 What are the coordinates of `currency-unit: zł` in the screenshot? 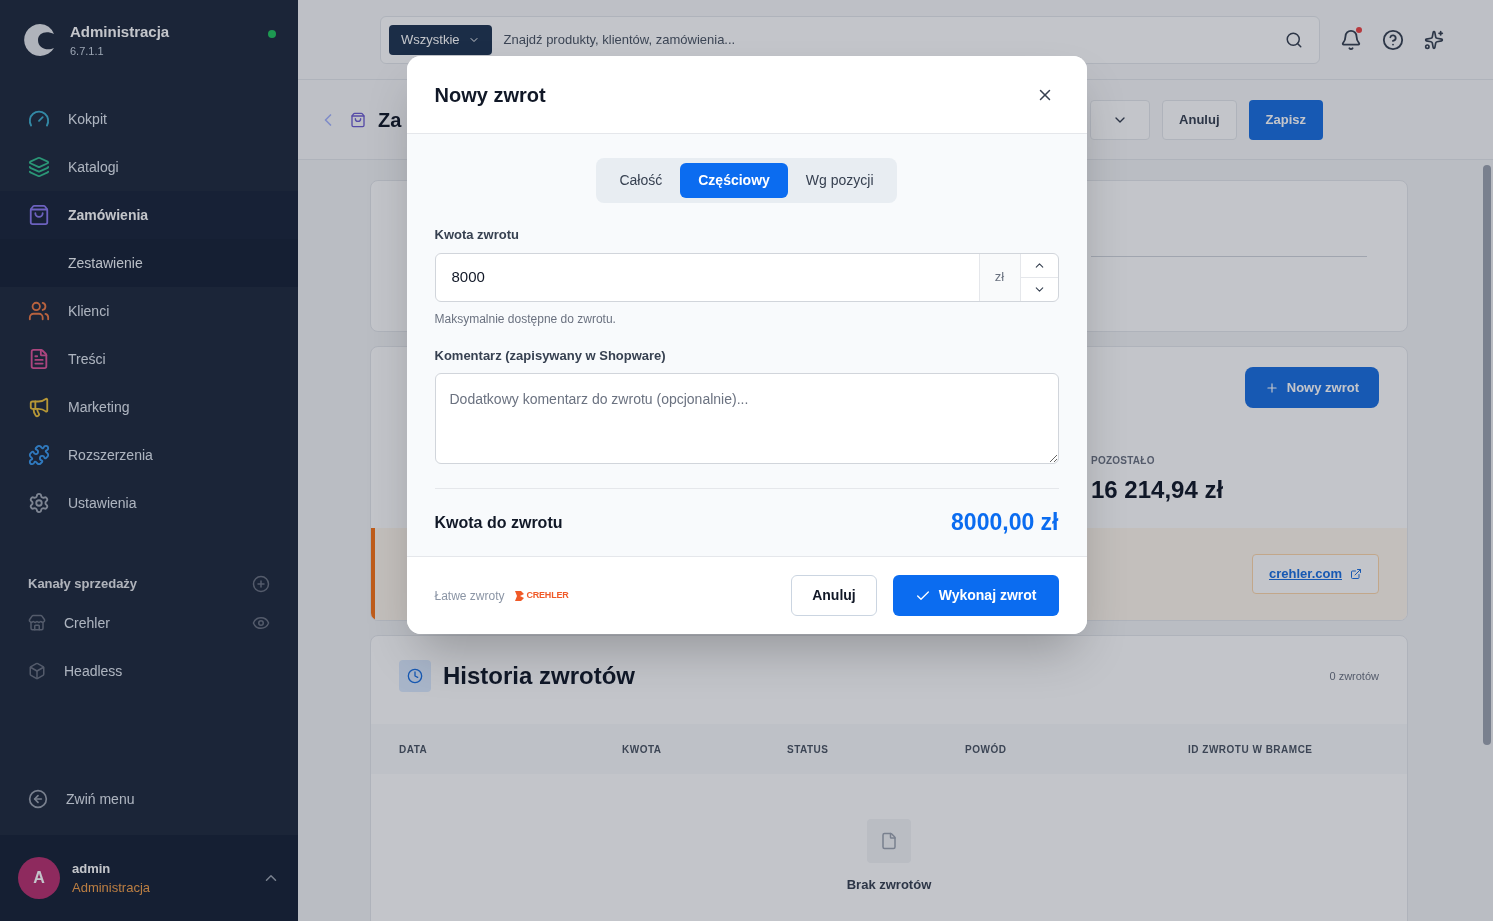 It's located at (999, 277).